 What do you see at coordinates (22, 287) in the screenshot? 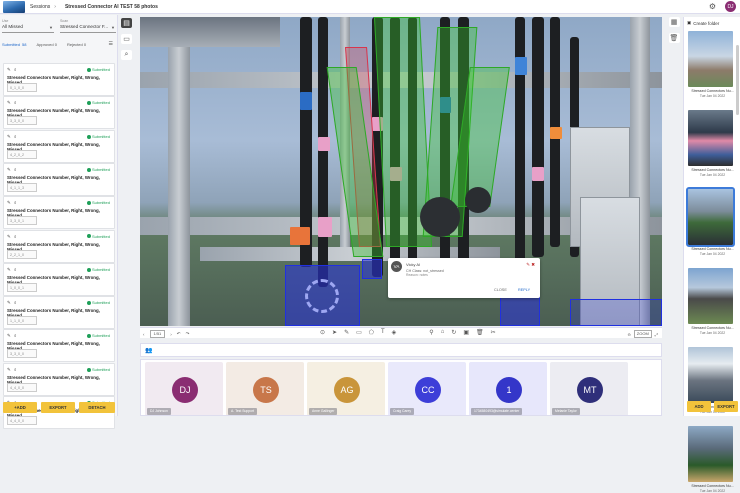
I see `count-input: 1_0_0_1` at bounding box center [22, 287].